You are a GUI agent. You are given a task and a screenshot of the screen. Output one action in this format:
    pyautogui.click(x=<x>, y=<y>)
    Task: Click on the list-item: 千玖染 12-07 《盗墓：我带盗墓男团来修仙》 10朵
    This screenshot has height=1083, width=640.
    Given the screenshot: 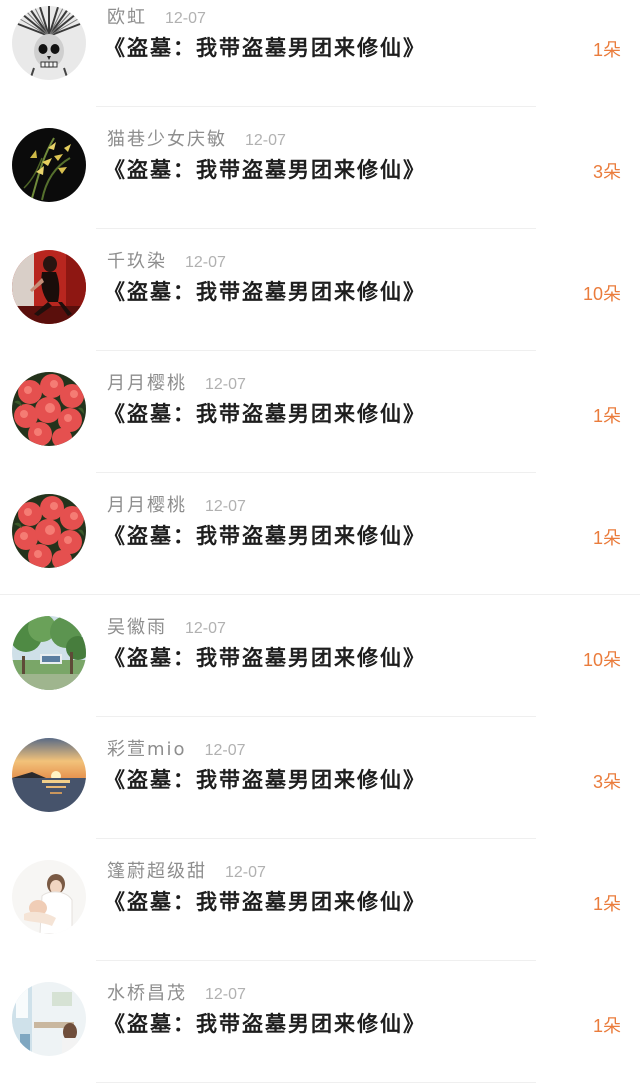 What is the action you would take?
    pyautogui.click(x=320, y=290)
    